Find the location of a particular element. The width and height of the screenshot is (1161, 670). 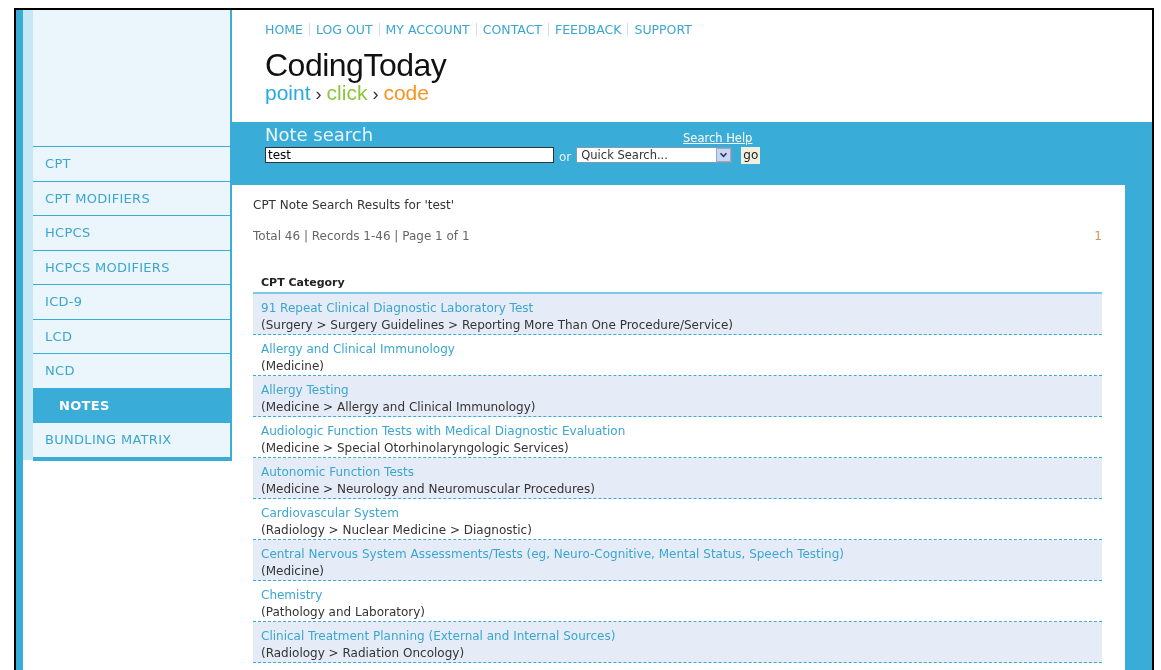

nav-link: HOME is located at coordinates (284, 29).